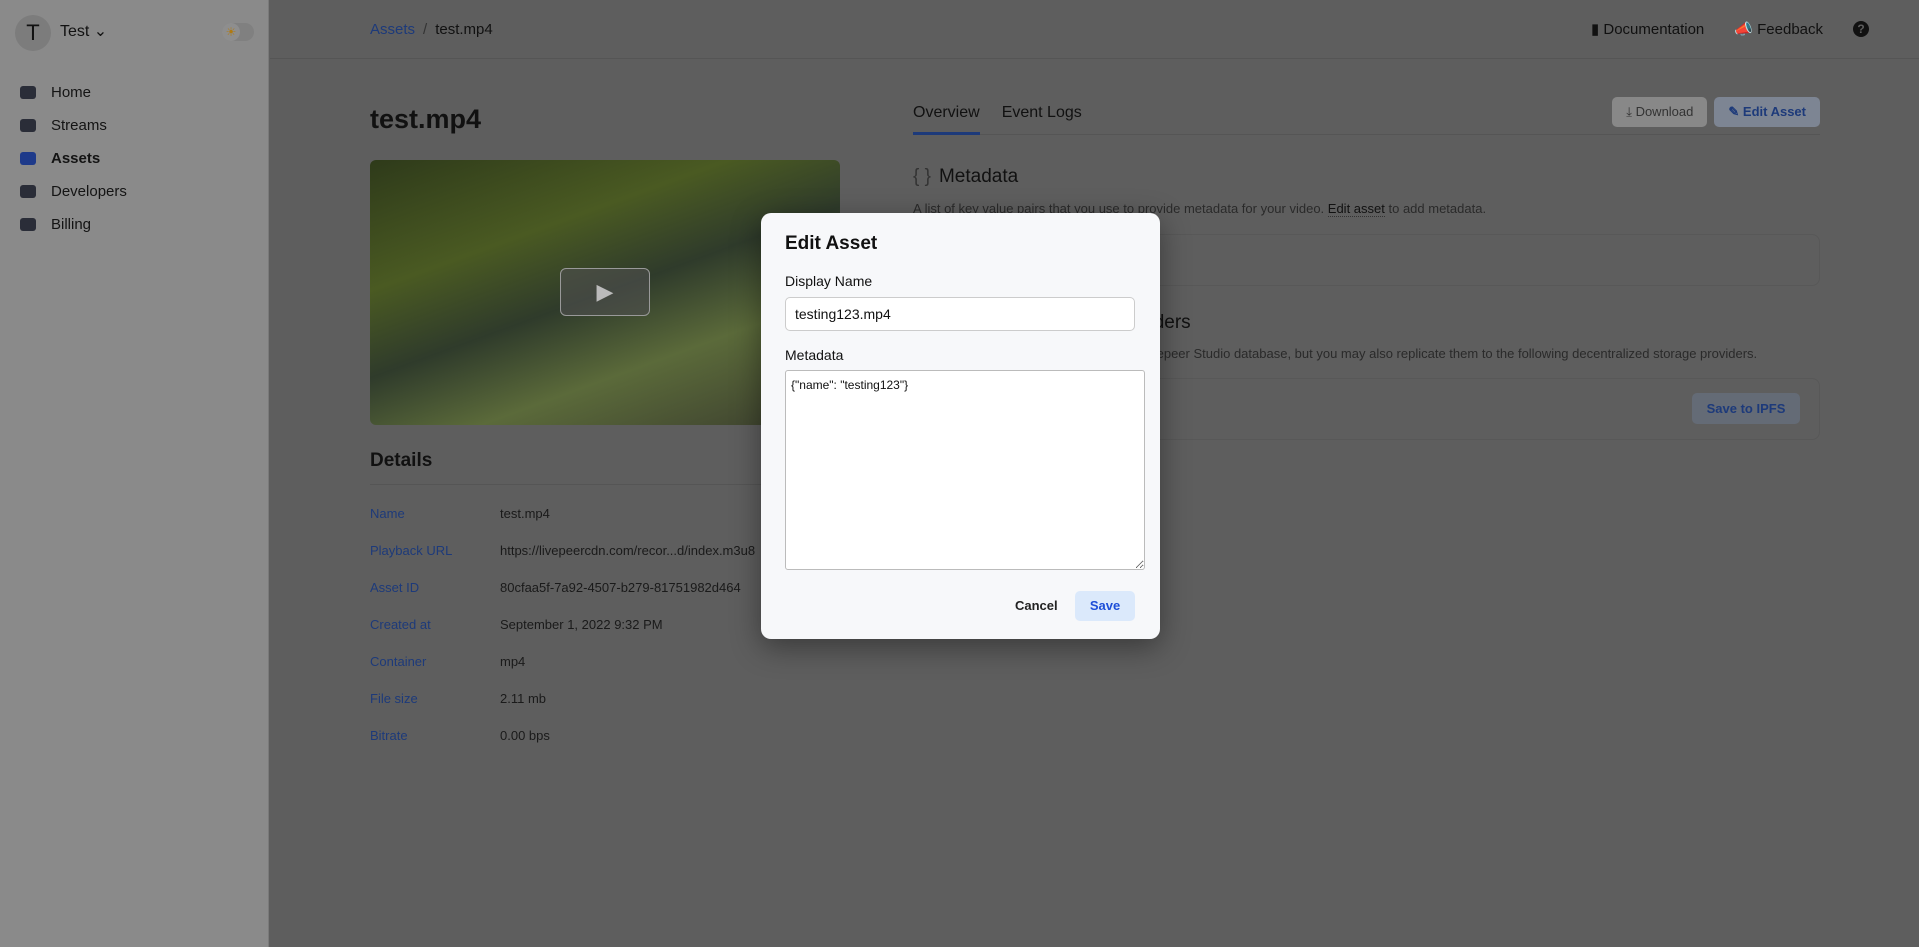 Image resolution: width=1919 pixels, height=947 pixels. I want to click on sidebar-item-billing: Billing, so click(73, 224).